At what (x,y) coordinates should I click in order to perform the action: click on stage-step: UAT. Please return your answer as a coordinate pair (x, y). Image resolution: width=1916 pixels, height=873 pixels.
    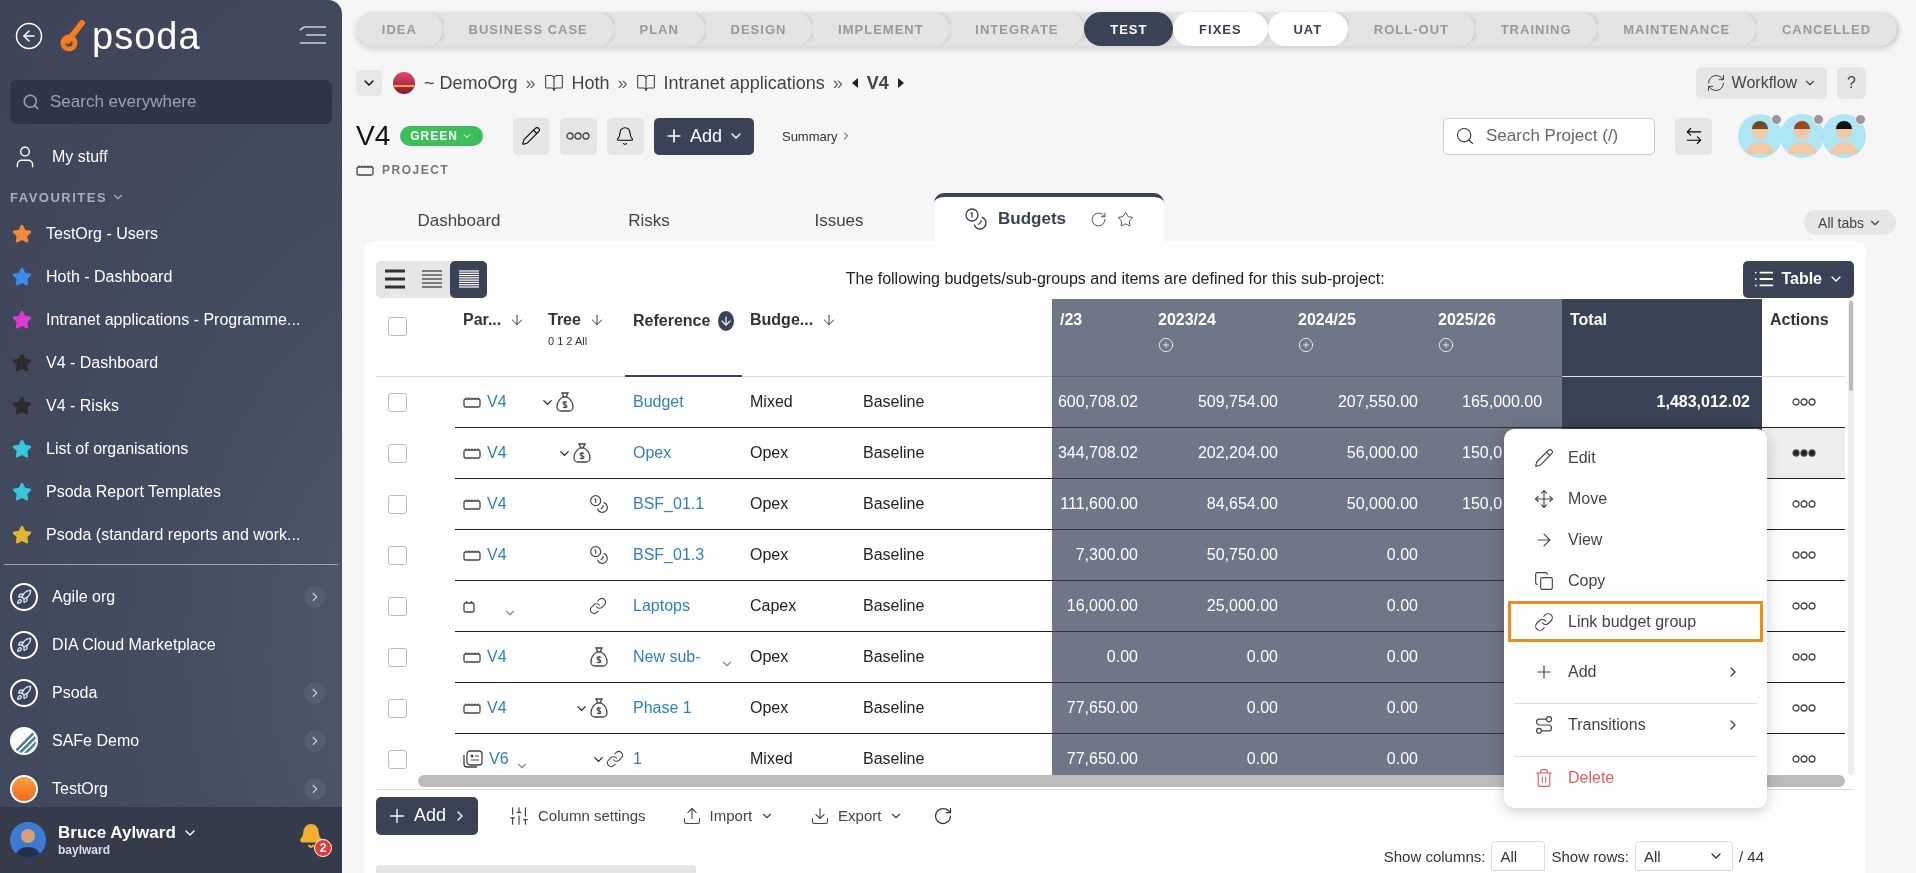
    Looking at the image, I should click on (1307, 29).